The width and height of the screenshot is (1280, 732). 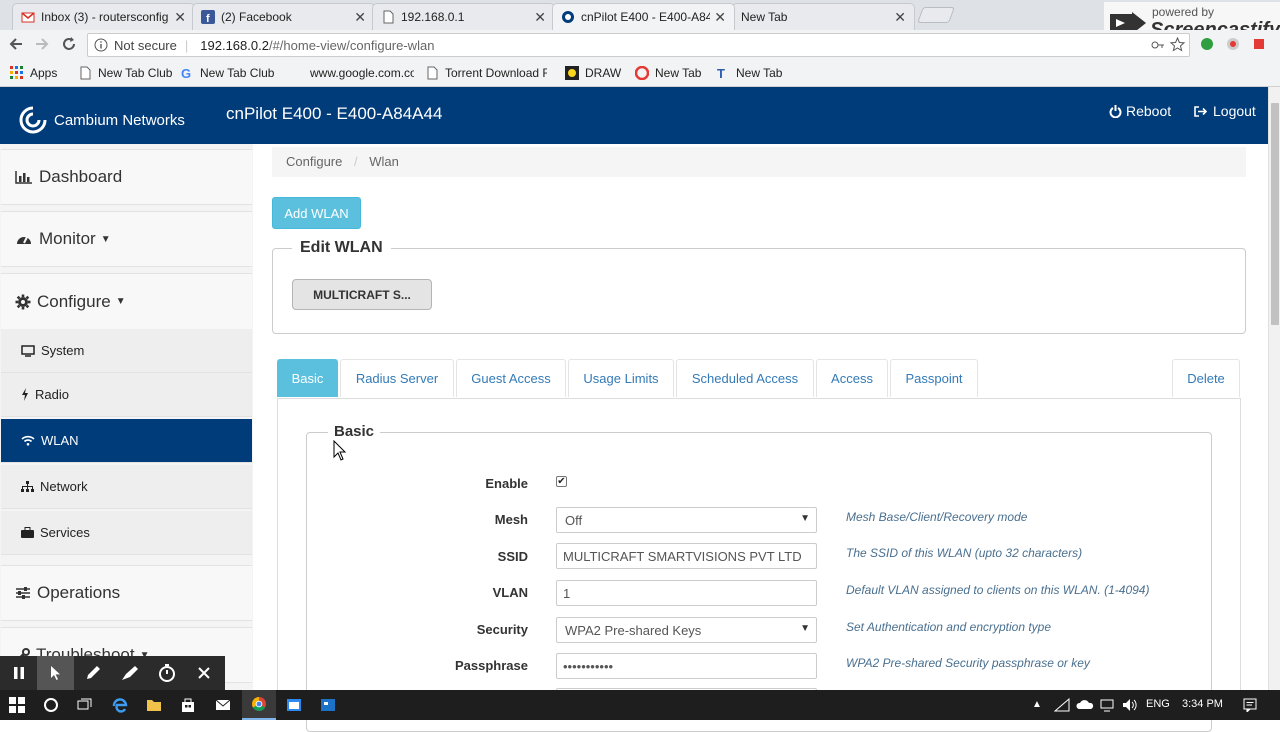 I want to click on bookmark-newtab-opera: New Tab, so click(x=668, y=73).